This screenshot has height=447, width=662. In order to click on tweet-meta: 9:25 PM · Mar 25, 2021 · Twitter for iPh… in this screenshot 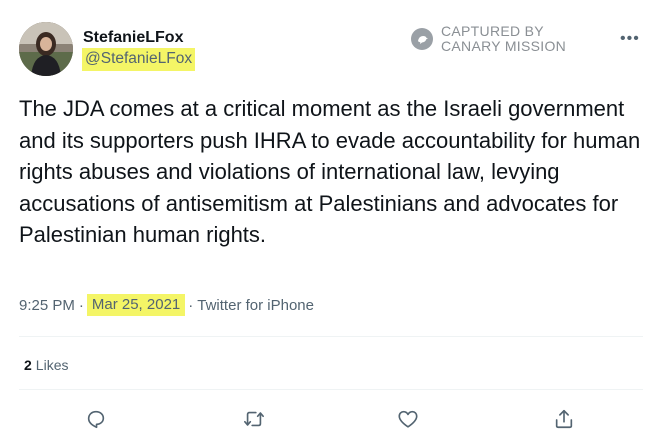, I will do `click(166, 305)`.